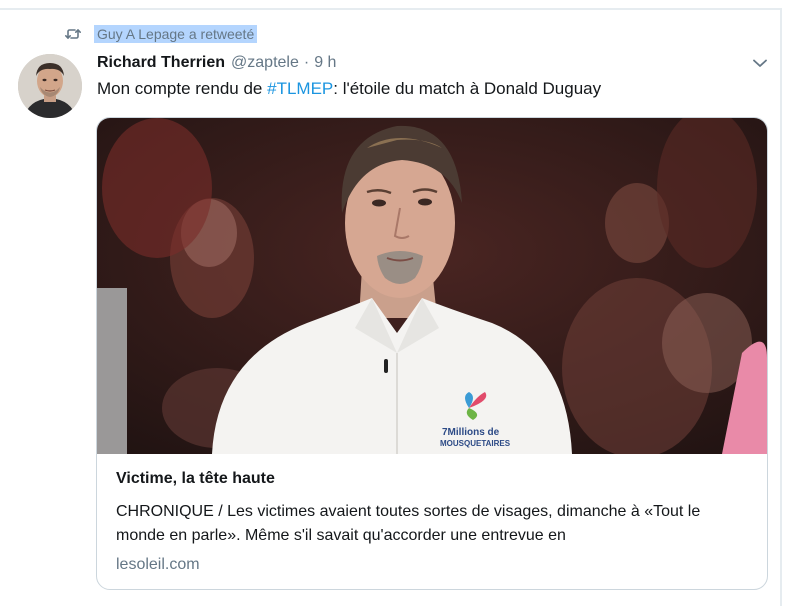 This screenshot has width=792, height=606. Describe the element at coordinates (434, 63) in the screenshot. I see `tweet-header: Richard Therrien @zaptele · 9 h` at that location.